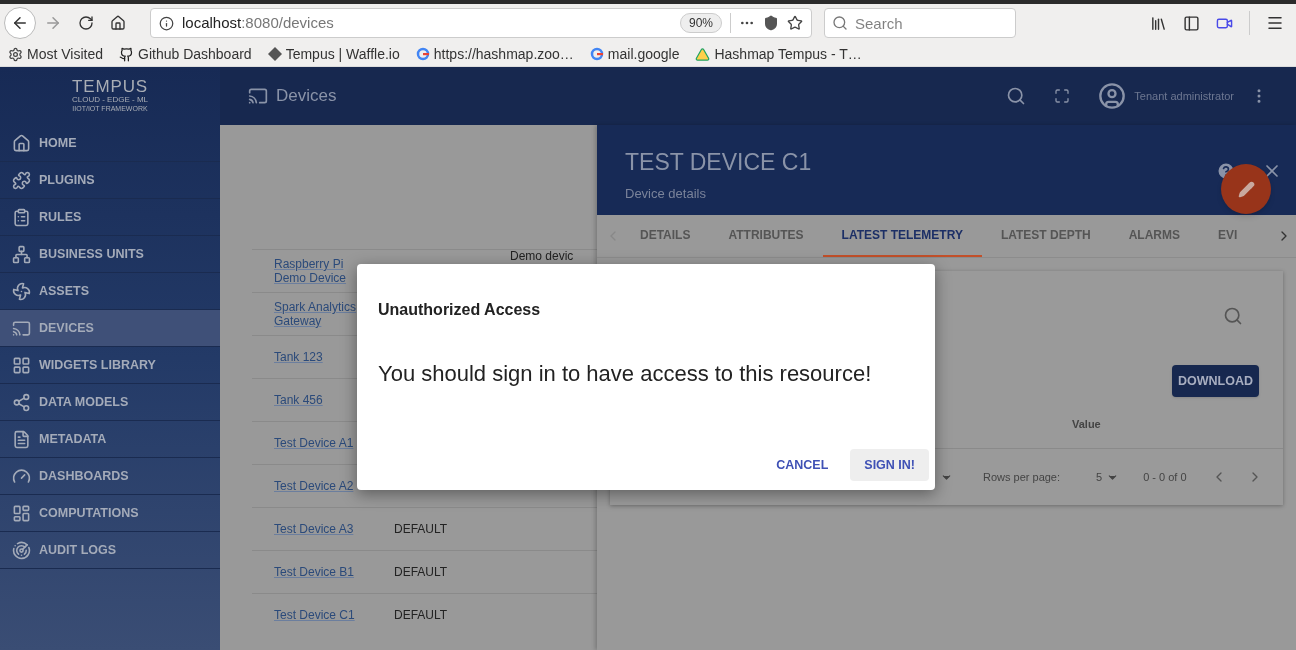 The height and width of the screenshot is (650, 1296). Describe the element at coordinates (1154, 236) in the screenshot. I see `tab: ALARMS` at that location.